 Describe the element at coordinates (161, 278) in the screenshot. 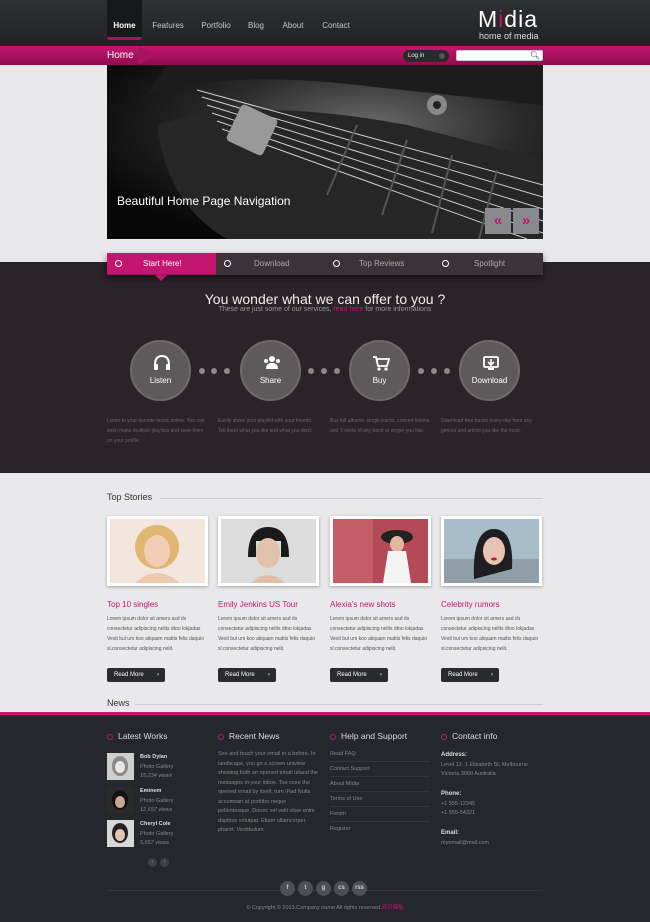

I see `tab-pointer-icon` at that location.